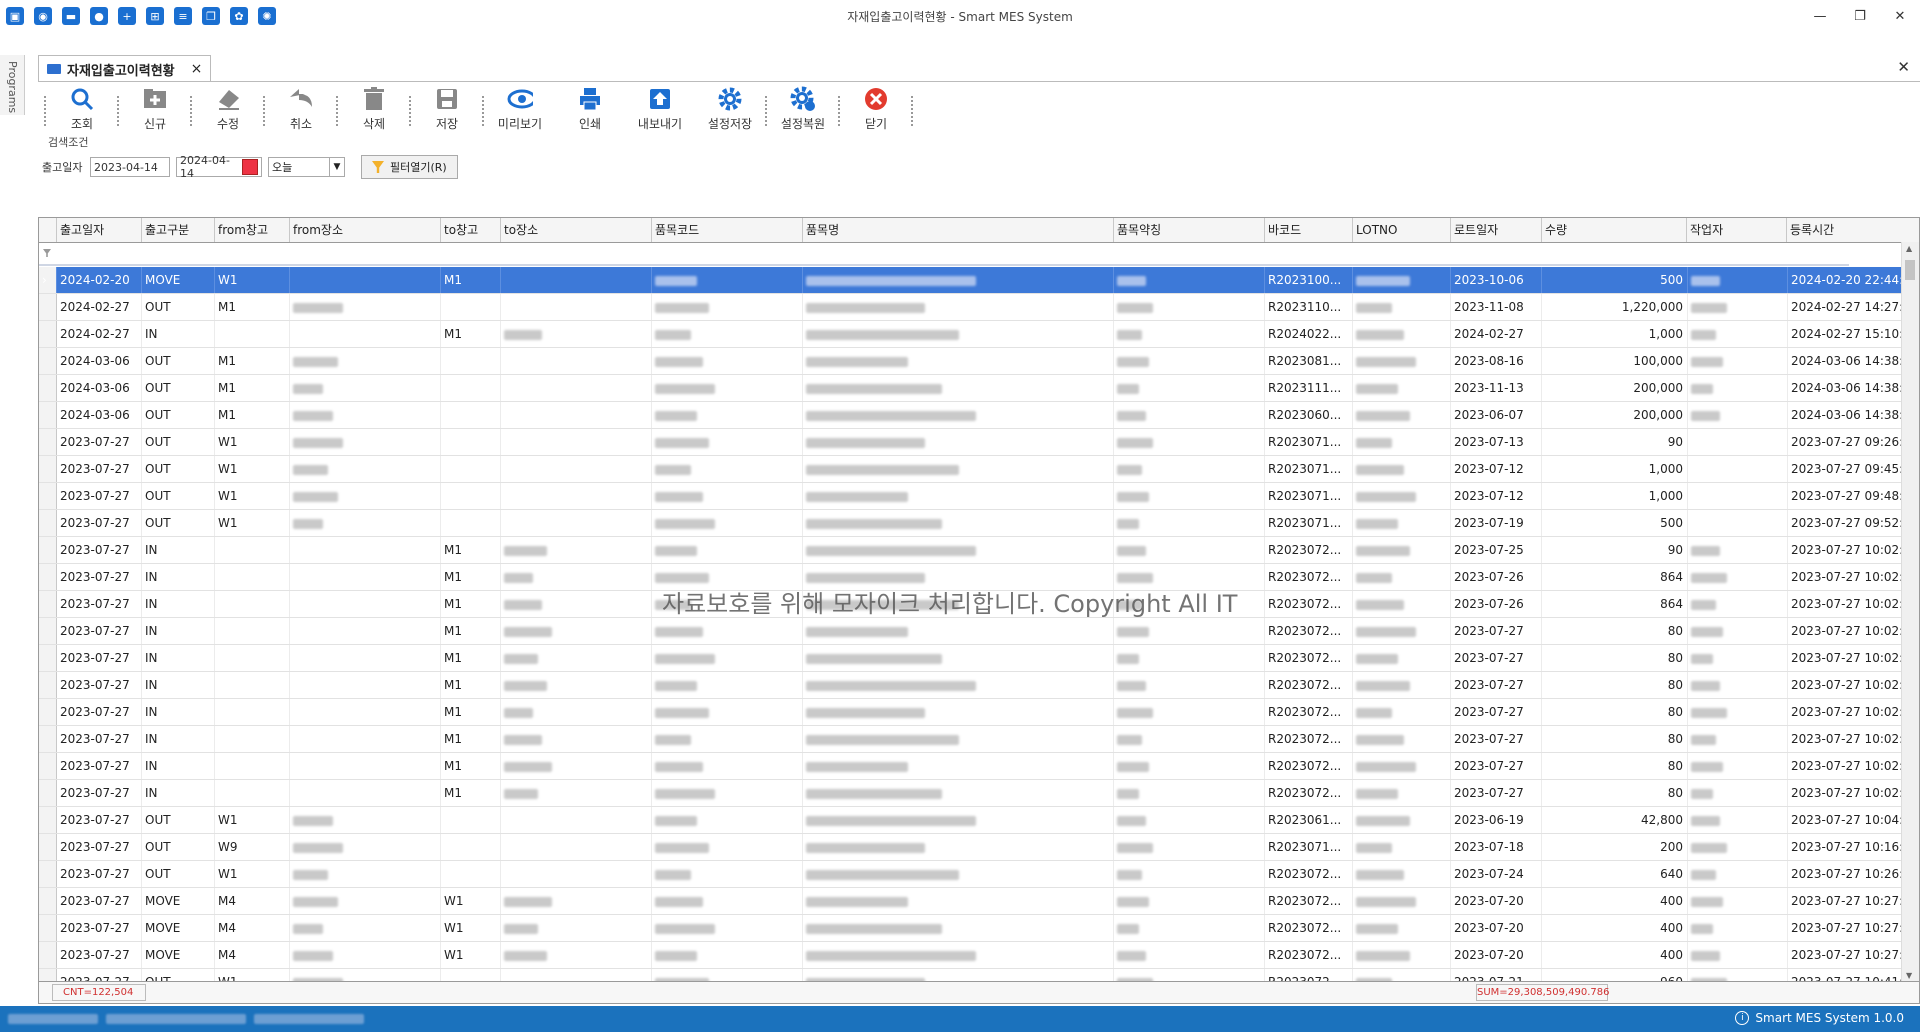 Image resolution: width=1920 pixels, height=1032 pixels. What do you see at coordinates (1820, 16) in the screenshot?
I see `minimize-button: —` at bounding box center [1820, 16].